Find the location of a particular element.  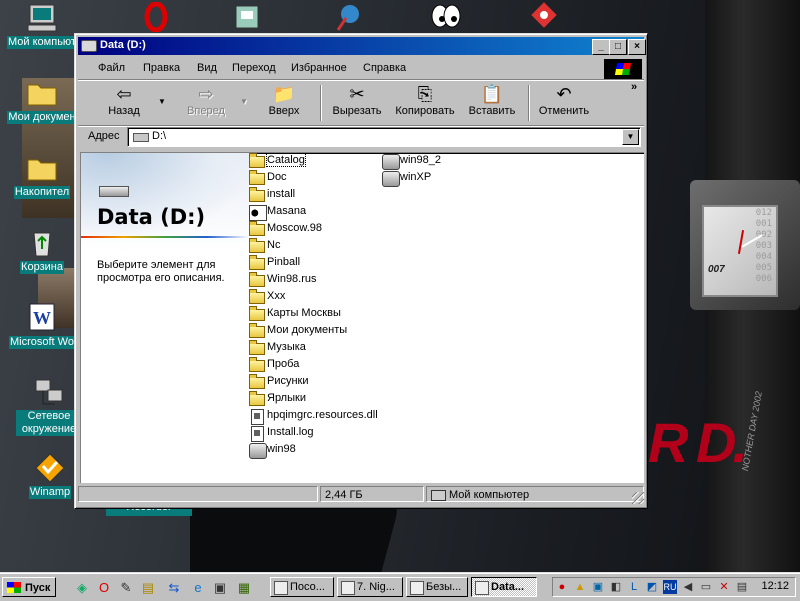

tray-icon: ▣ is located at coordinates (598, 587).